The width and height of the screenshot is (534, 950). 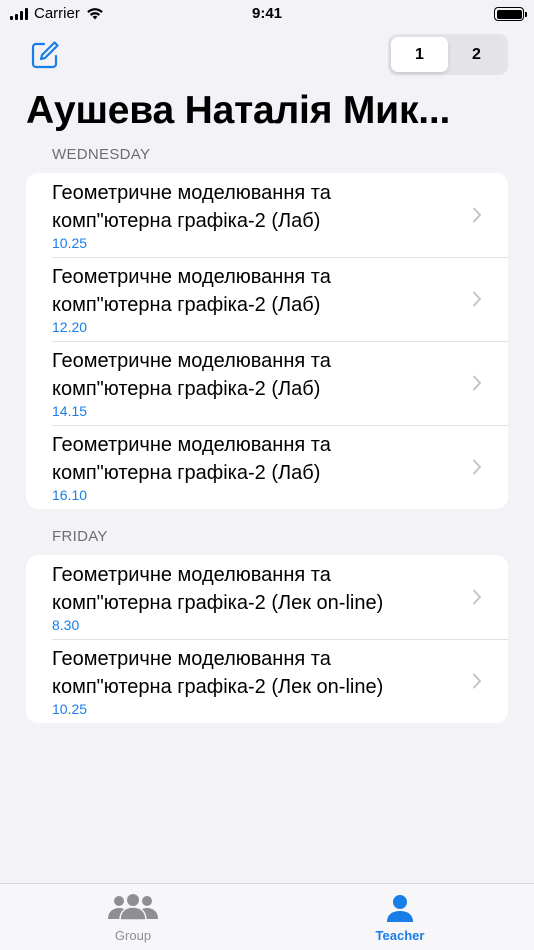 What do you see at coordinates (70, 495) in the screenshot?
I see `lesson-time: 16.10` at bounding box center [70, 495].